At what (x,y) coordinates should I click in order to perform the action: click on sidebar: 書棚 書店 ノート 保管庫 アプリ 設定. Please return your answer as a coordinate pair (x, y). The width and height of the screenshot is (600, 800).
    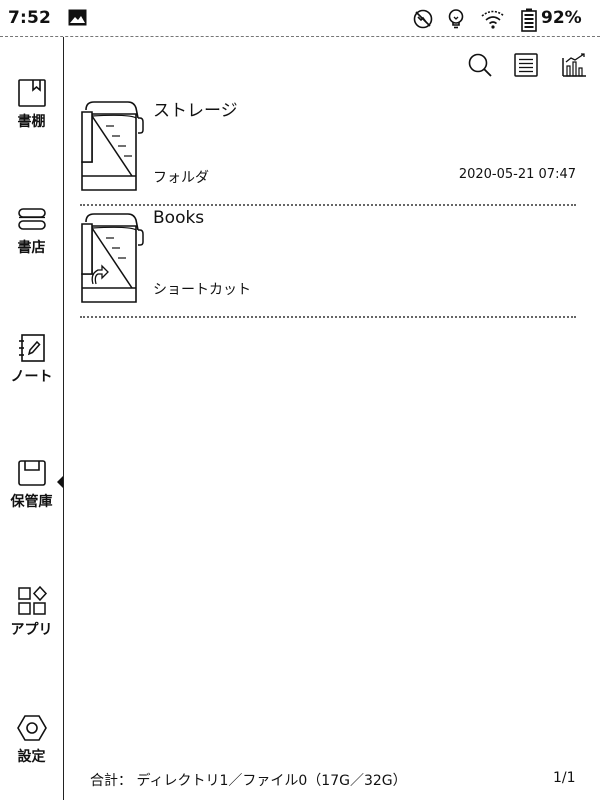
    Looking at the image, I should click on (32, 418).